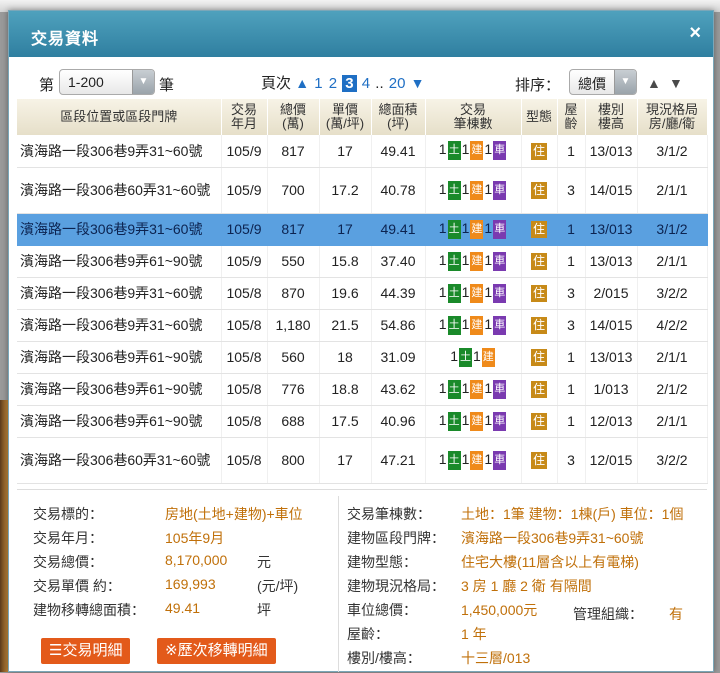  Describe the element at coordinates (168, 514) in the screenshot. I see `detail-row: 交易標的： 房地(土地+建物)+車位` at that location.